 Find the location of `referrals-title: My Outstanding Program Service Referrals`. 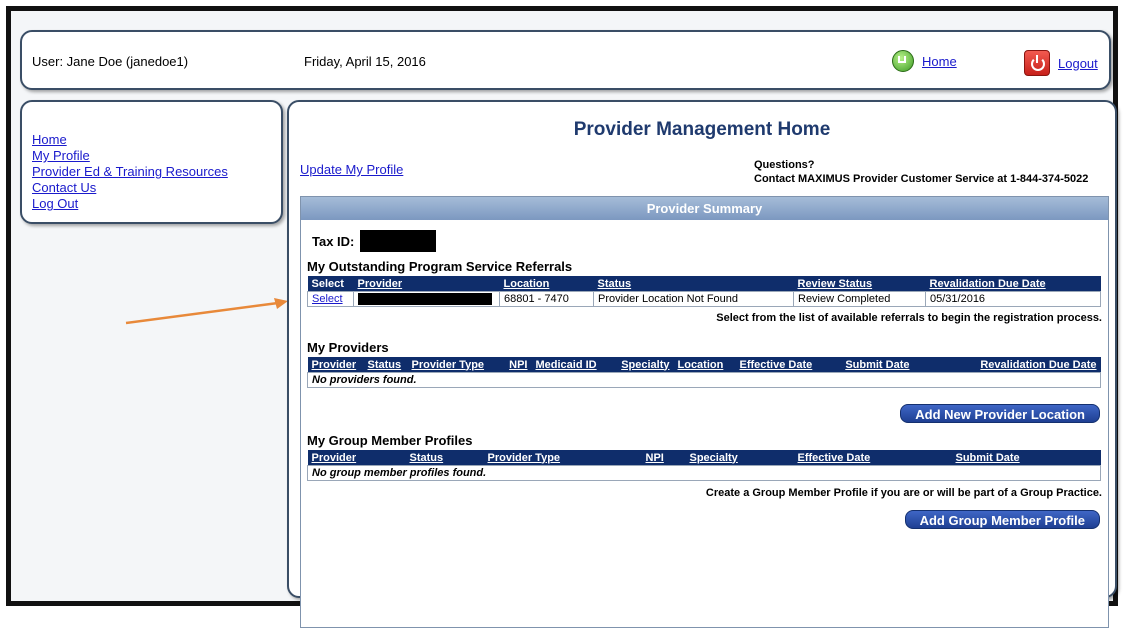

referrals-title: My Outstanding Program Service Referrals is located at coordinates (440, 266).